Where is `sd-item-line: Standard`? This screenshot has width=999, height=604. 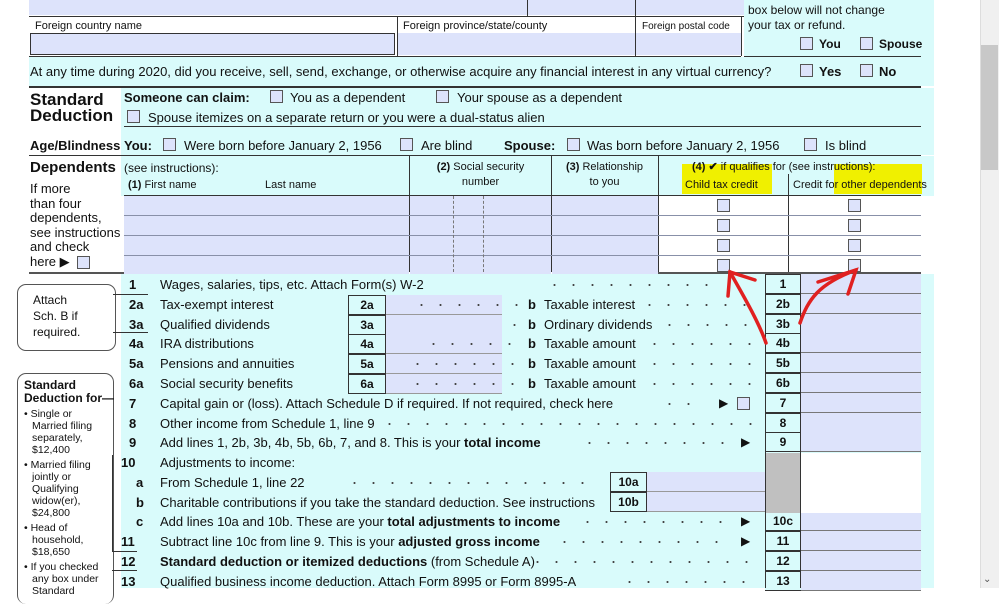
sd-item-line: Standard is located at coordinates (53, 591).